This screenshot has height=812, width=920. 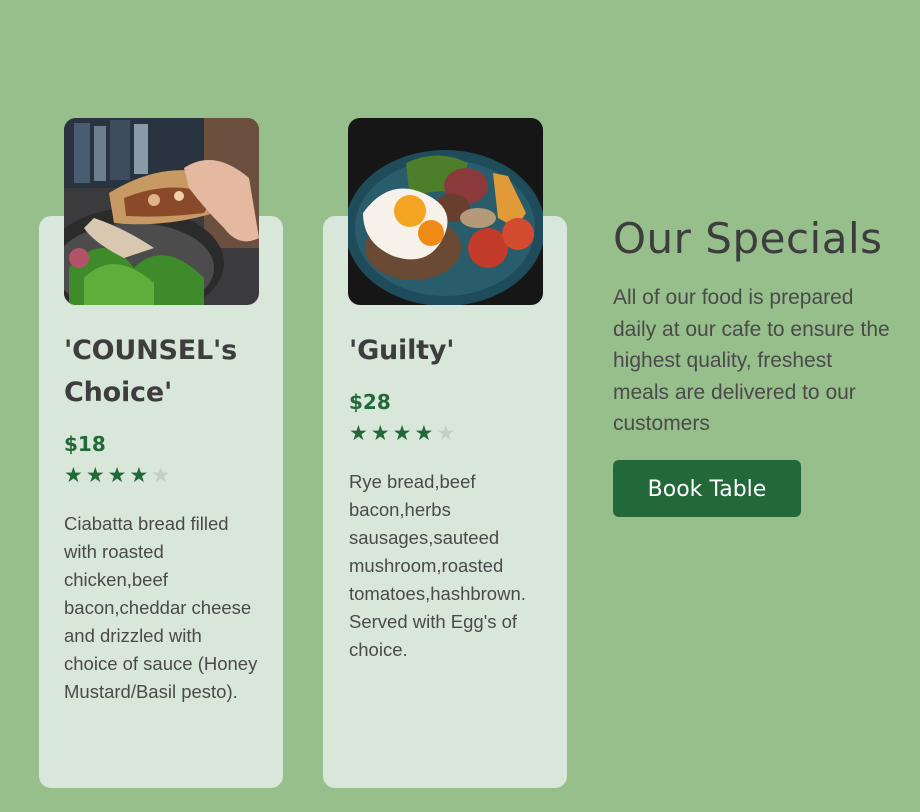 What do you see at coordinates (85, 444) in the screenshot?
I see `dish-price: $18` at bounding box center [85, 444].